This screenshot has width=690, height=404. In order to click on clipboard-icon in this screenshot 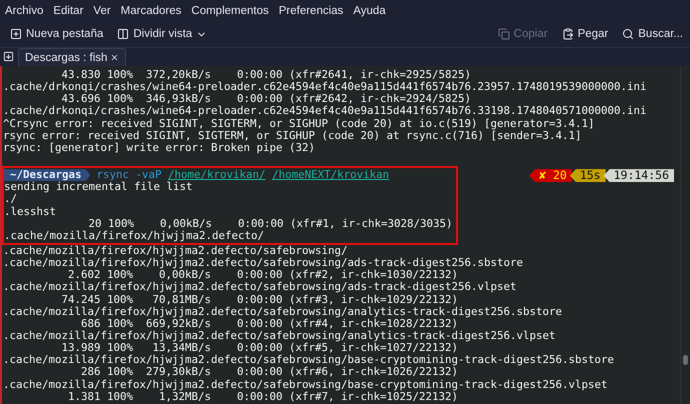, I will do `click(568, 34)`.